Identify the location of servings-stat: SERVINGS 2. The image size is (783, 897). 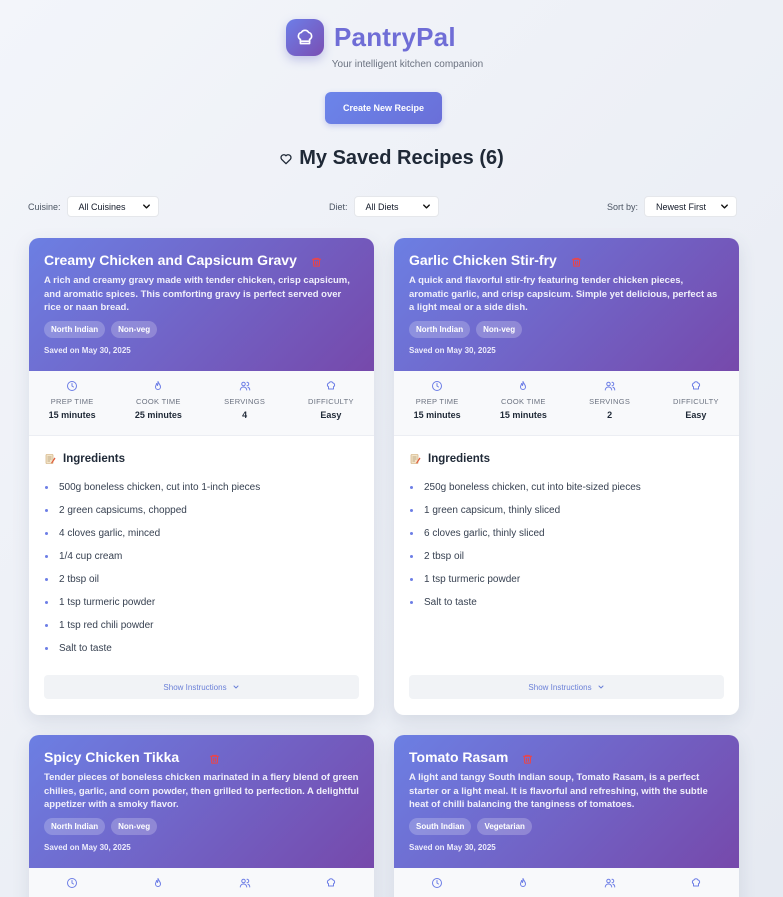
(610, 403).